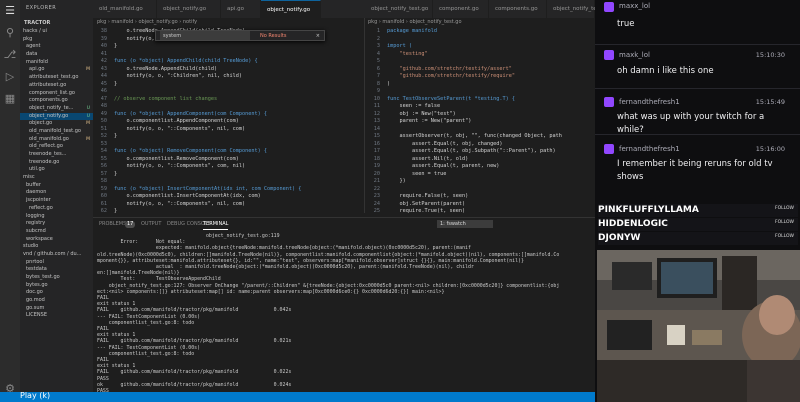 This screenshot has height=402, width=800. Describe the element at coordinates (56, 301) in the screenshot. I see `tree-item: go.mod` at that location.